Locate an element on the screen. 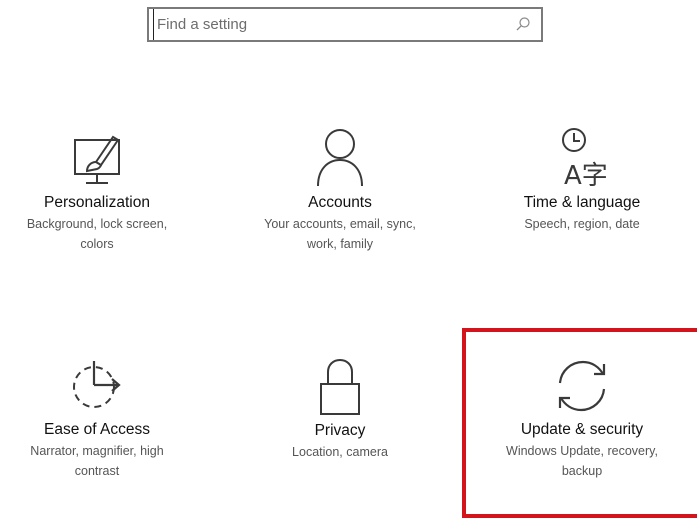  search-input is located at coordinates (335, 24).